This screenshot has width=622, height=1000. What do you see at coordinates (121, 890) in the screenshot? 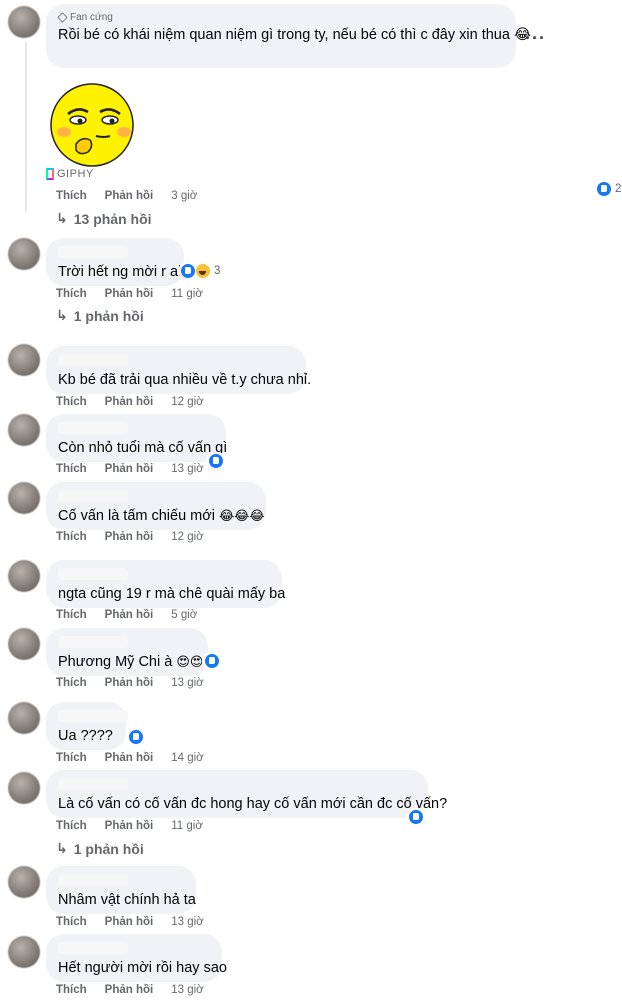
I see `comment-bubble: Nhâm vật chính hả ta` at bounding box center [121, 890].